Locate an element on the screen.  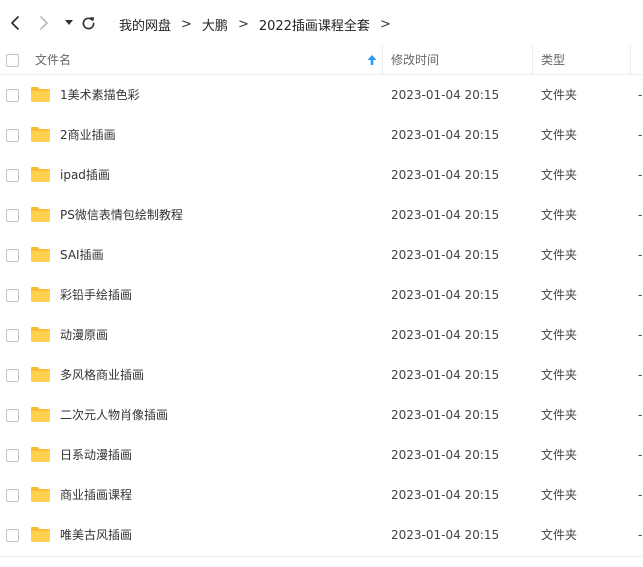
file-row: ipad插画 2023-01-04 20:15 文件夹 - is located at coordinates (321, 175).